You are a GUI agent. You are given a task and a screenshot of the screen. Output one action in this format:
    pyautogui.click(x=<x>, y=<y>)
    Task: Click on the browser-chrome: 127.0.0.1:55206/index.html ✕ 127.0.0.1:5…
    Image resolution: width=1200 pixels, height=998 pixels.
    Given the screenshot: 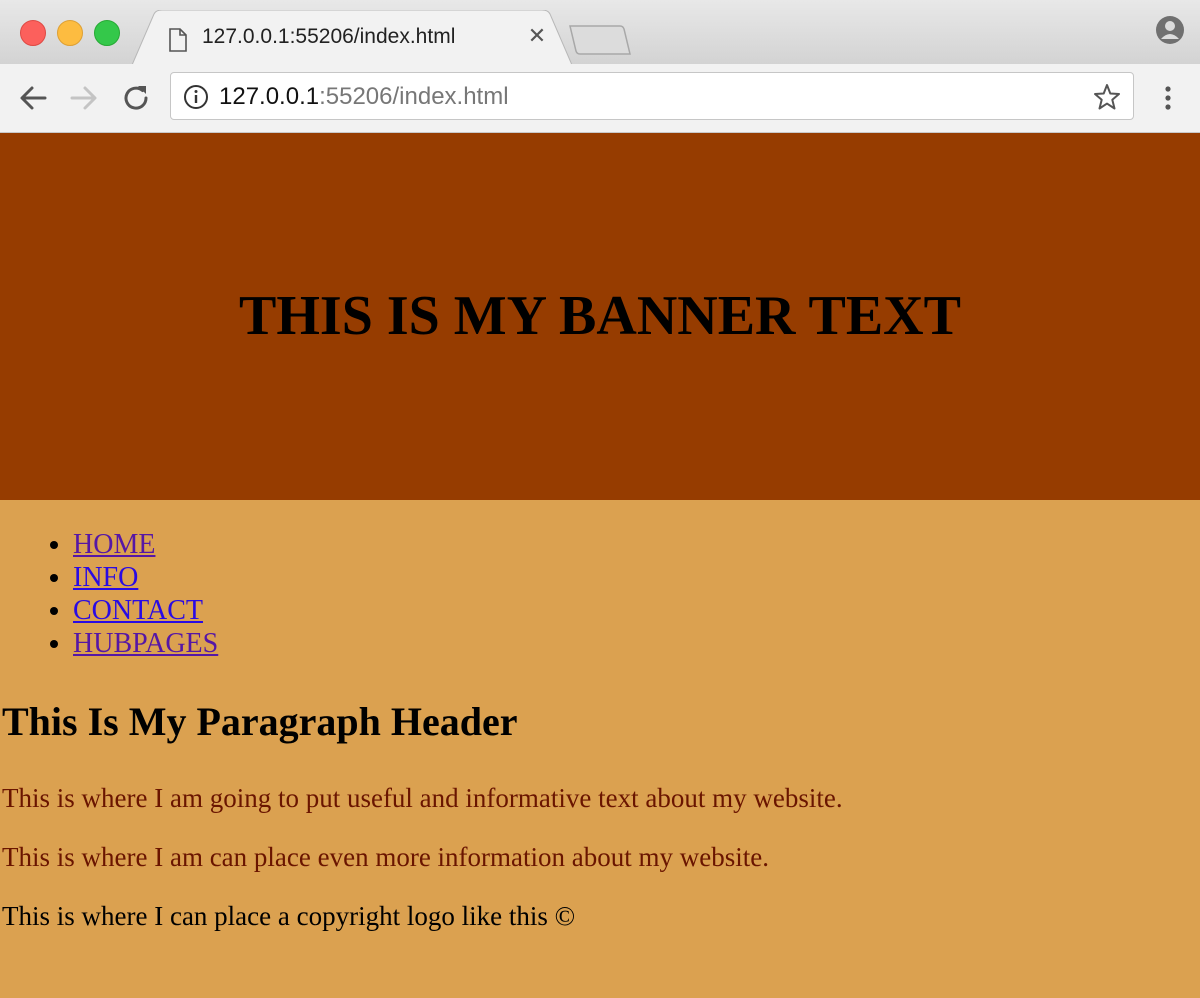 What is the action you would take?
    pyautogui.click(x=600, y=66)
    